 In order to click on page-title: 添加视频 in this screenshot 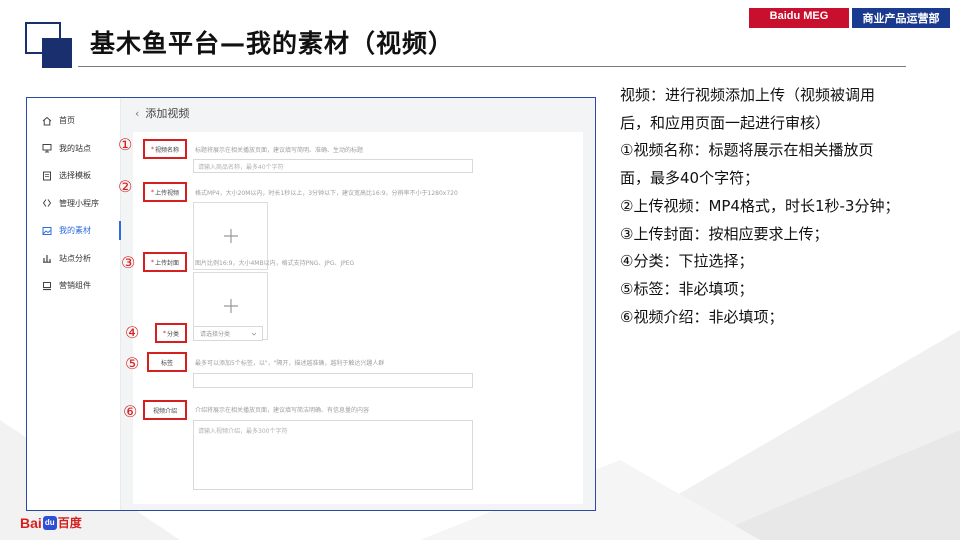, I will do `click(167, 113)`.